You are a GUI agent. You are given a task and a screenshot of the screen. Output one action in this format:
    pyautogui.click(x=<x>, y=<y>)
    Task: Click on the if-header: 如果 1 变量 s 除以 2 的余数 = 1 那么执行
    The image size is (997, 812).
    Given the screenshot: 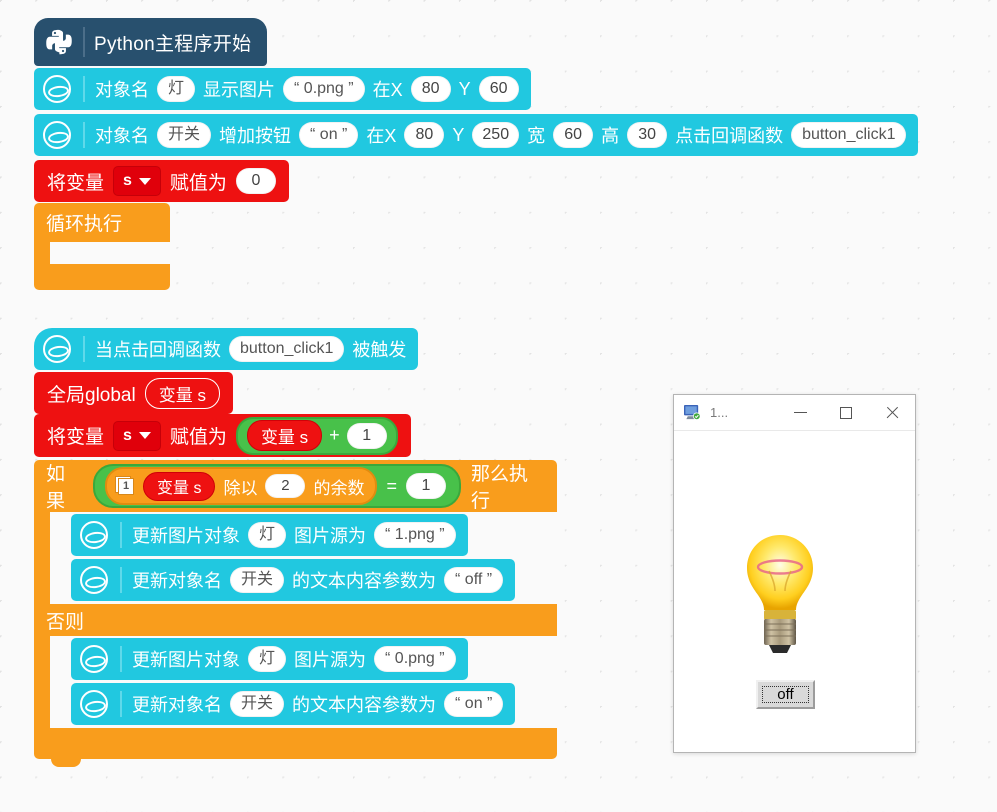 What is the action you would take?
    pyautogui.click(x=295, y=486)
    